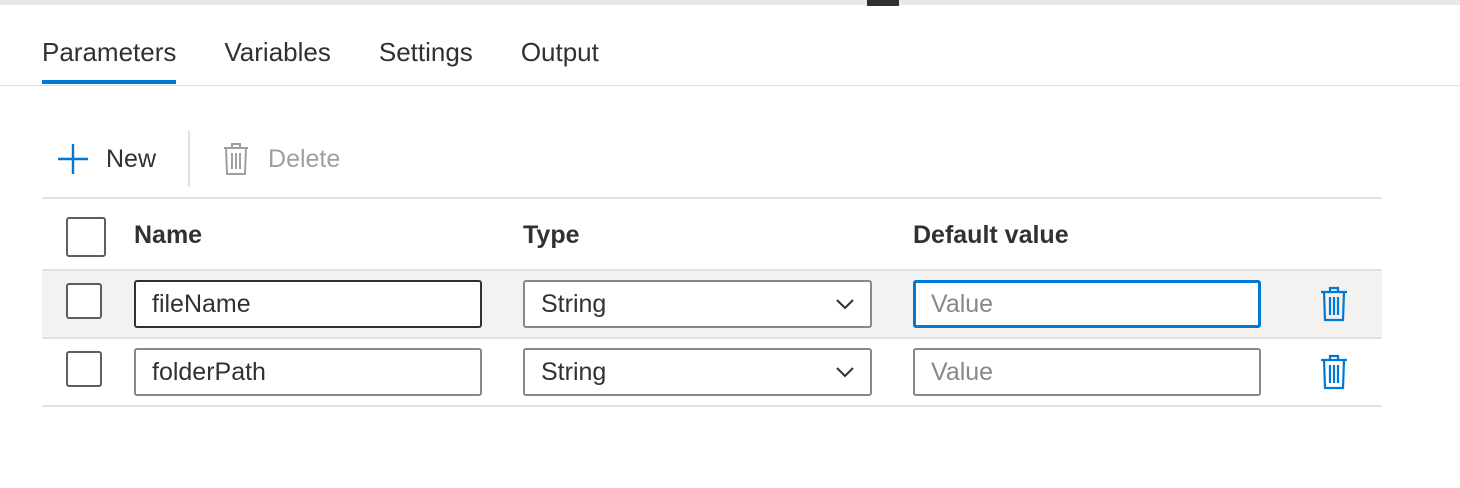 Image resolution: width=1460 pixels, height=488 pixels. I want to click on delete-button: Delete, so click(281, 159).